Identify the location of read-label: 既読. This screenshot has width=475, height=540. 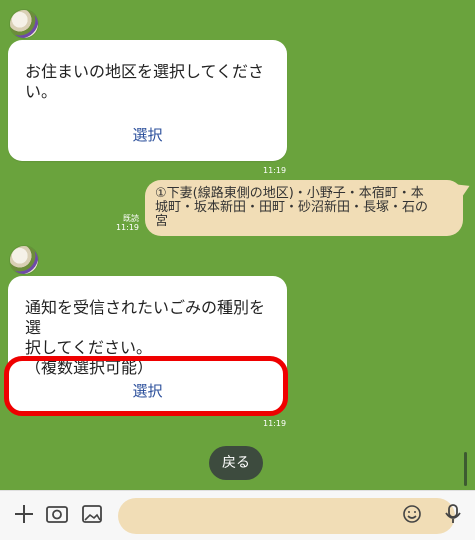
(131, 218).